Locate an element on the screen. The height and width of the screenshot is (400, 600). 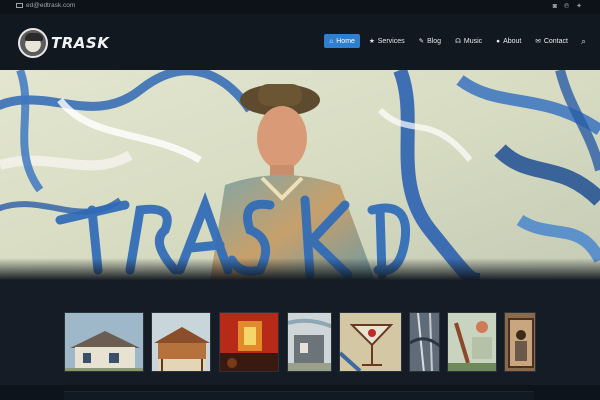
nav-contact: ✉ Contact is located at coordinates (551, 41).